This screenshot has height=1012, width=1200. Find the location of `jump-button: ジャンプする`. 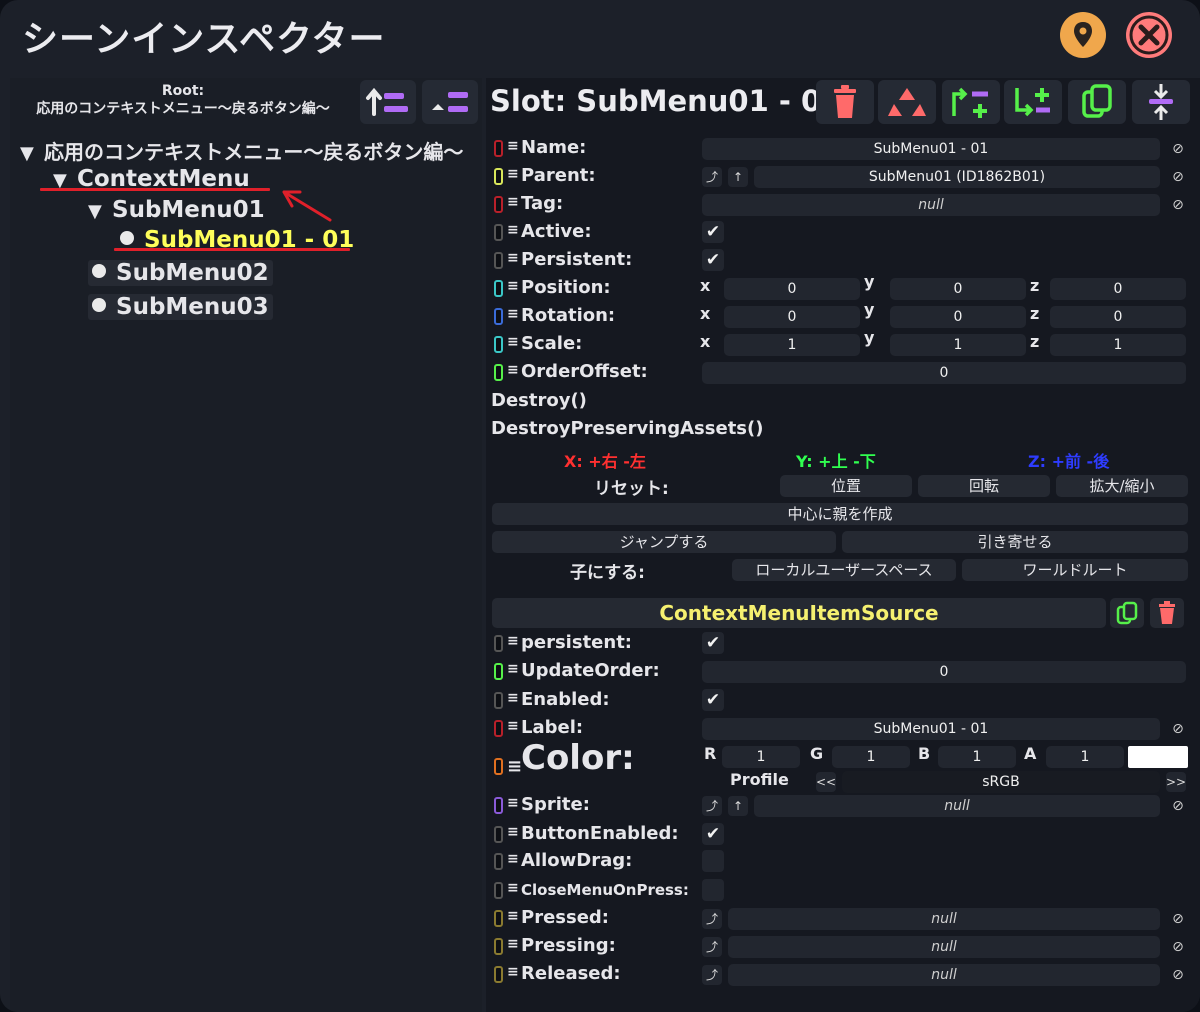

jump-button: ジャンプする is located at coordinates (664, 542).